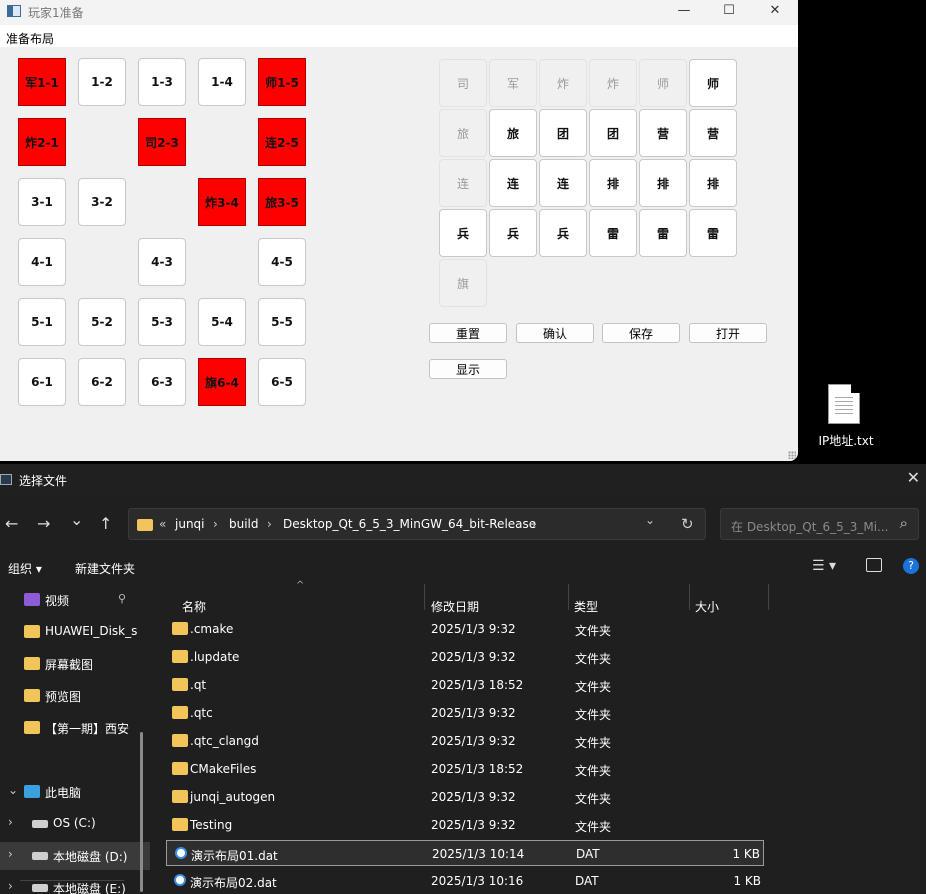 The height and width of the screenshot is (894, 926). What do you see at coordinates (222, 382) in the screenshot?
I see `board-cell-occupied: 旗6-4` at bounding box center [222, 382].